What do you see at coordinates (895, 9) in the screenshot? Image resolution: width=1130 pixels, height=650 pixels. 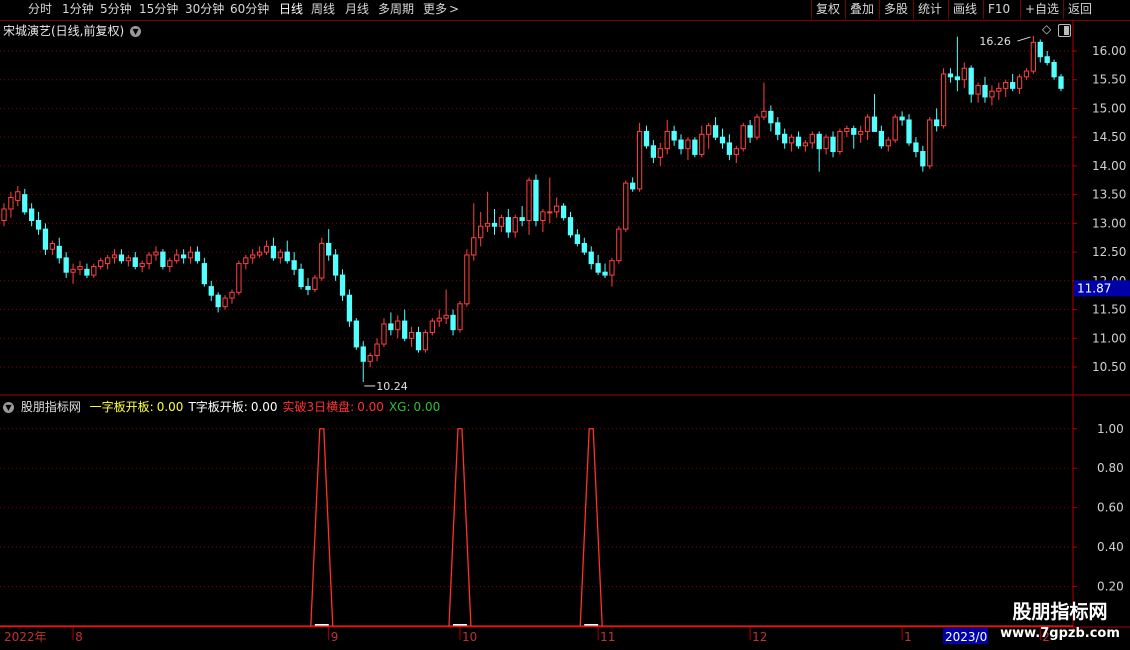 I see `toolbar-button-2: 多股` at bounding box center [895, 9].